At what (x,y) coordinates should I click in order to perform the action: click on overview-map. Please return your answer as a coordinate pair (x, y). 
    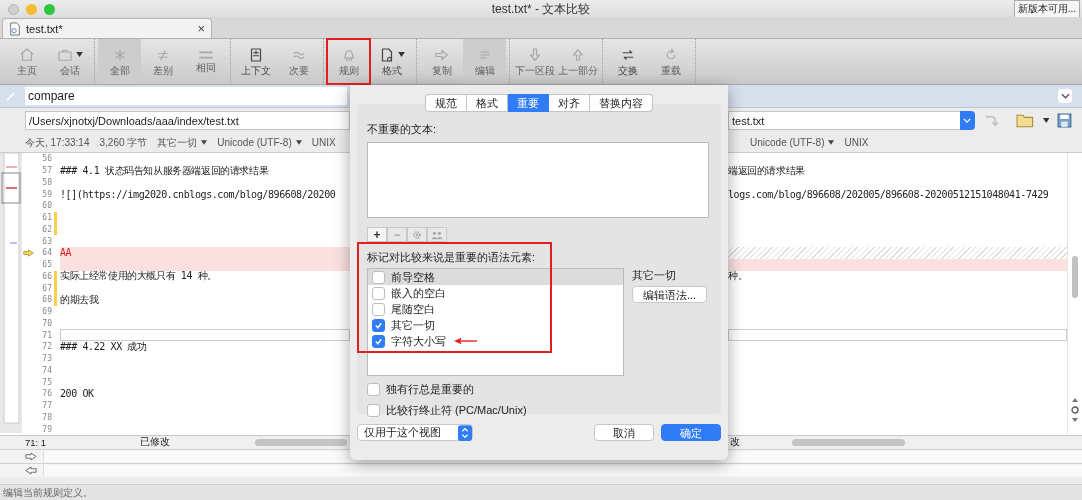
    Looking at the image, I should click on (11, 293).